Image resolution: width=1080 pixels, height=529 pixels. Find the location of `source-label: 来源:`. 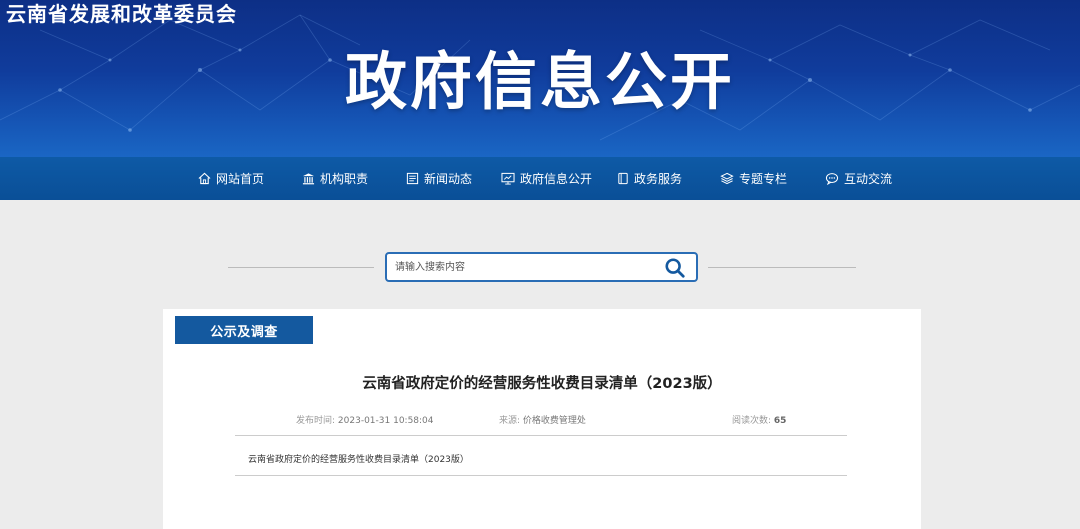

source-label: 来源: is located at coordinates (510, 421).